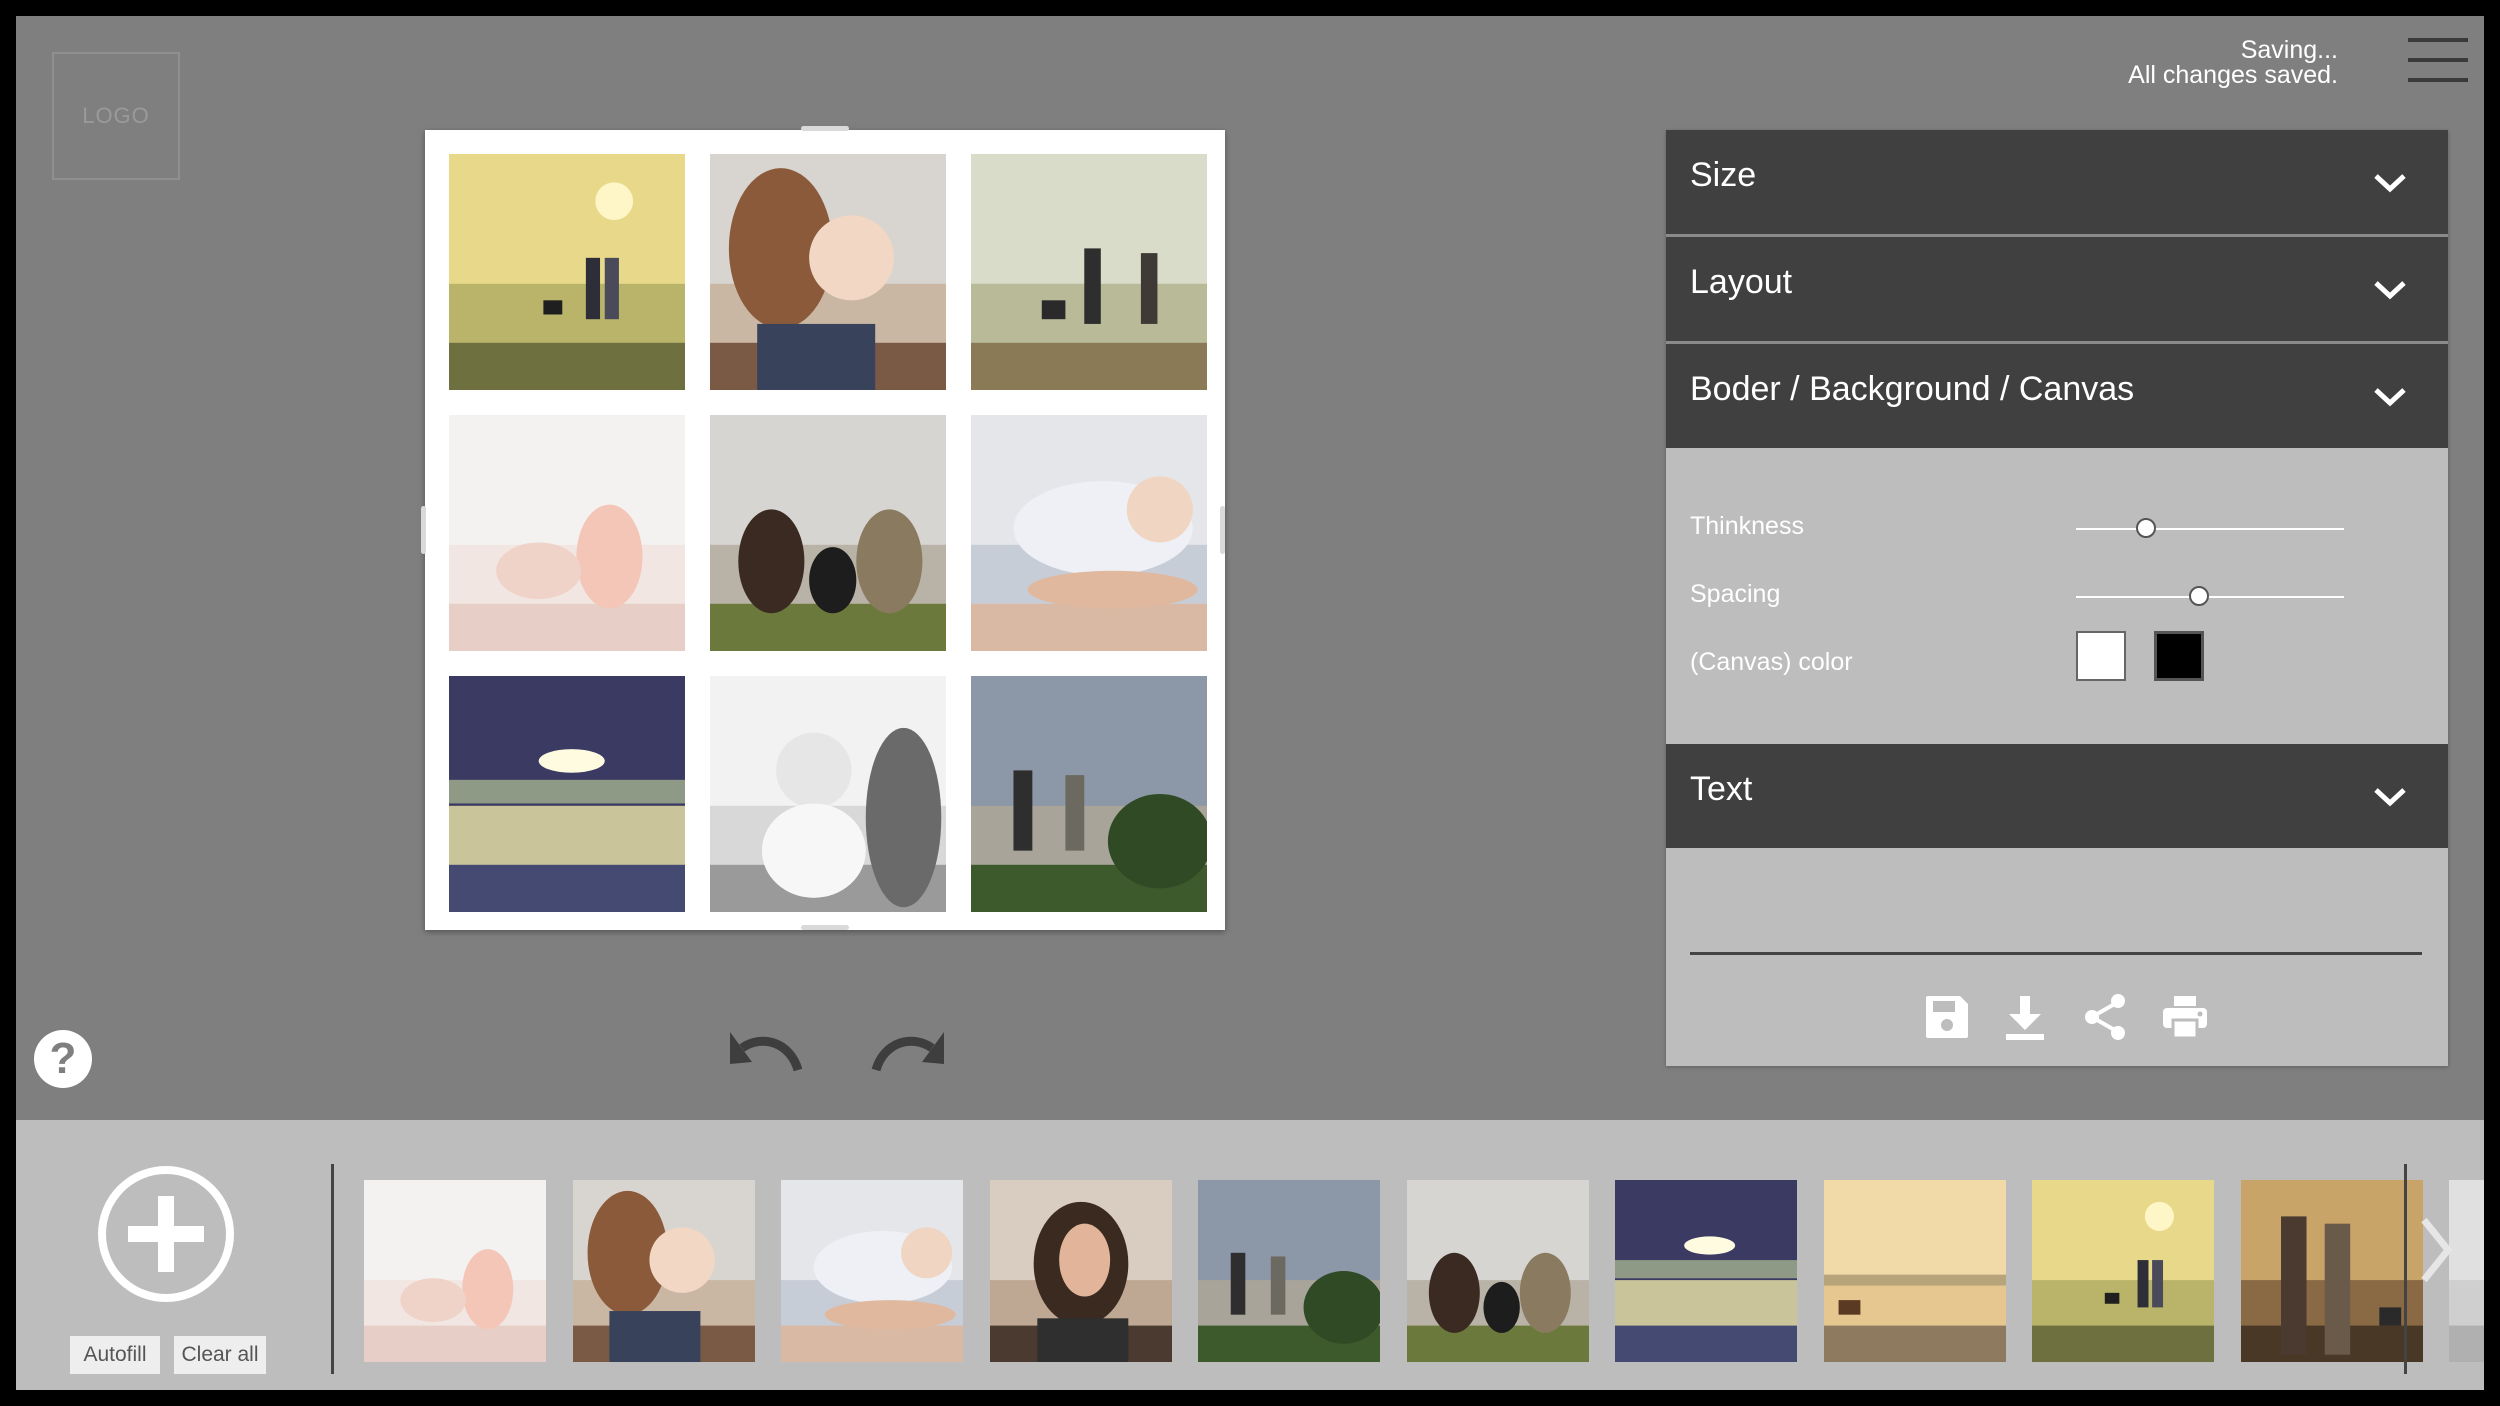 The height and width of the screenshot is (1406, 2500). Describe the element at coordinates (2025, 1017) in the screenshot. I see `download-icon` at that location.